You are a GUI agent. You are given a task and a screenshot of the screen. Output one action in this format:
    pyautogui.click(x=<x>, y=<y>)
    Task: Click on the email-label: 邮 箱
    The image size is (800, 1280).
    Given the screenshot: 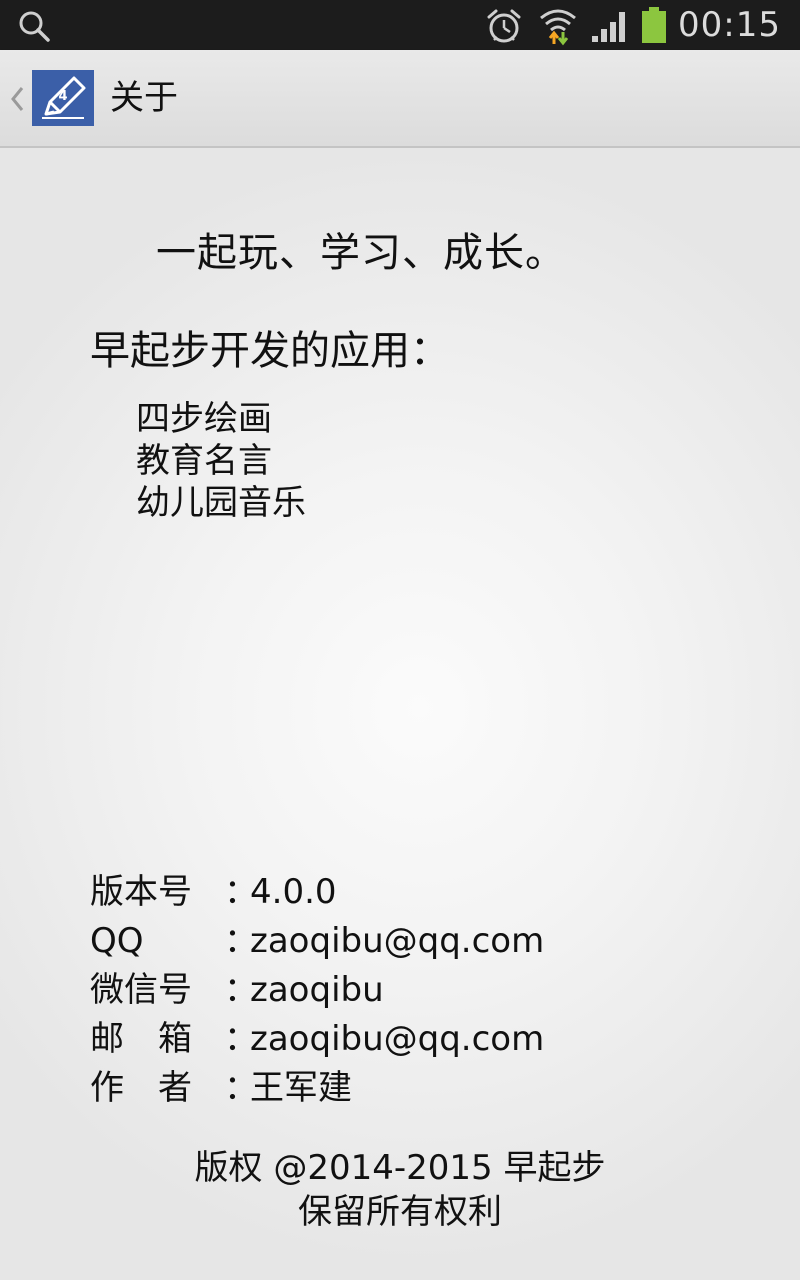 What is the action you would take?
    pyautogui.click(x=141, y=1039)
    